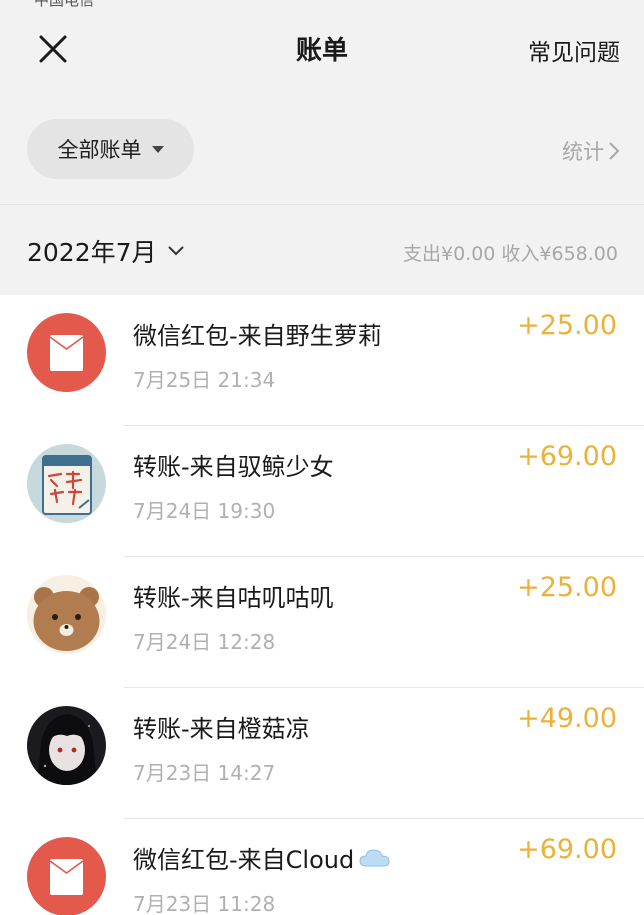 This screenshot has height=915, width=644. Describe the element at coordinates (374, 857) in the screenshot. I see `cloud-icon` at that location.